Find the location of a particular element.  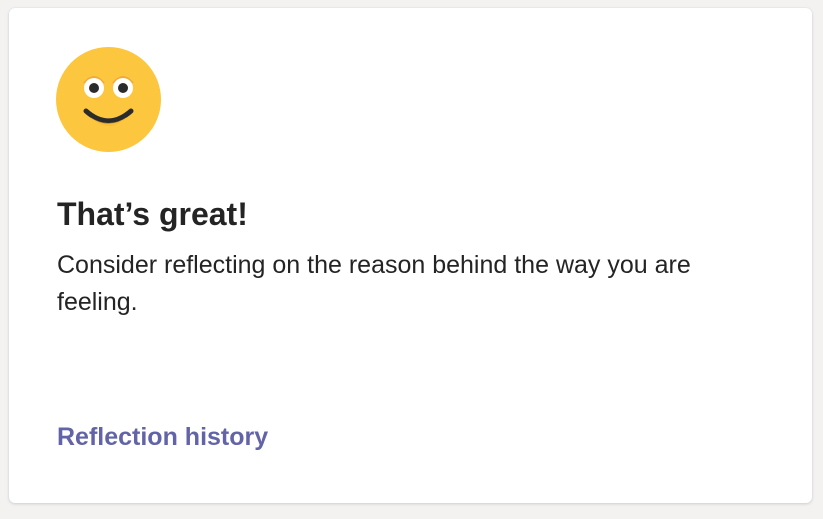

reflection-history-link: Reflection history is located at coordinates (162, 437).